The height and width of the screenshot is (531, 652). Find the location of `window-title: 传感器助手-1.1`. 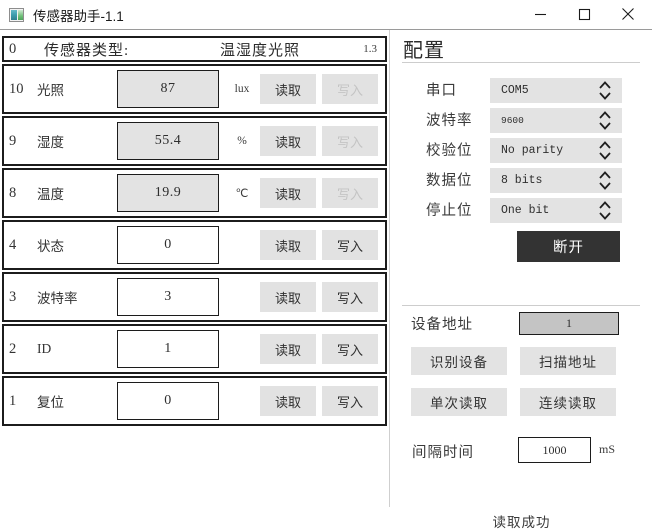

window-title: 传感器助手-1.1 is located at coordinates (78, 16).